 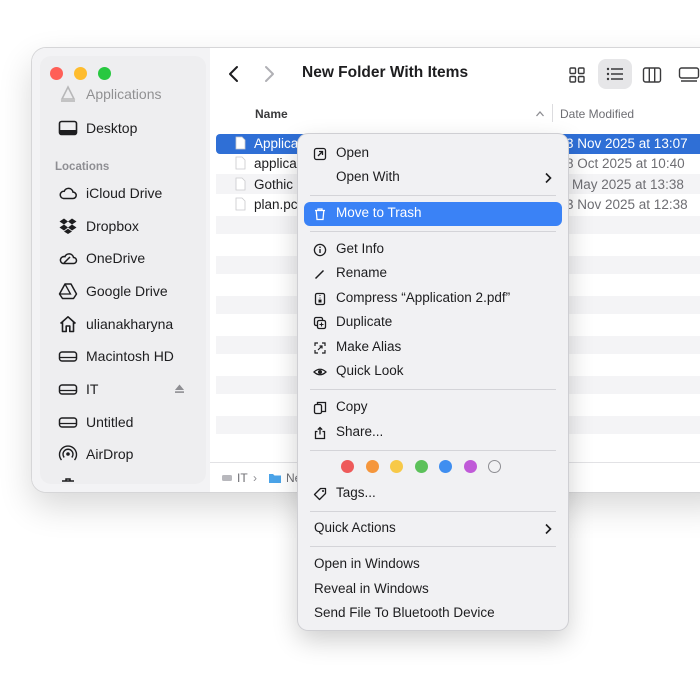 I want to click on file-date: 3 Nov 2025 at 13:07, so click(x=627, y=143).